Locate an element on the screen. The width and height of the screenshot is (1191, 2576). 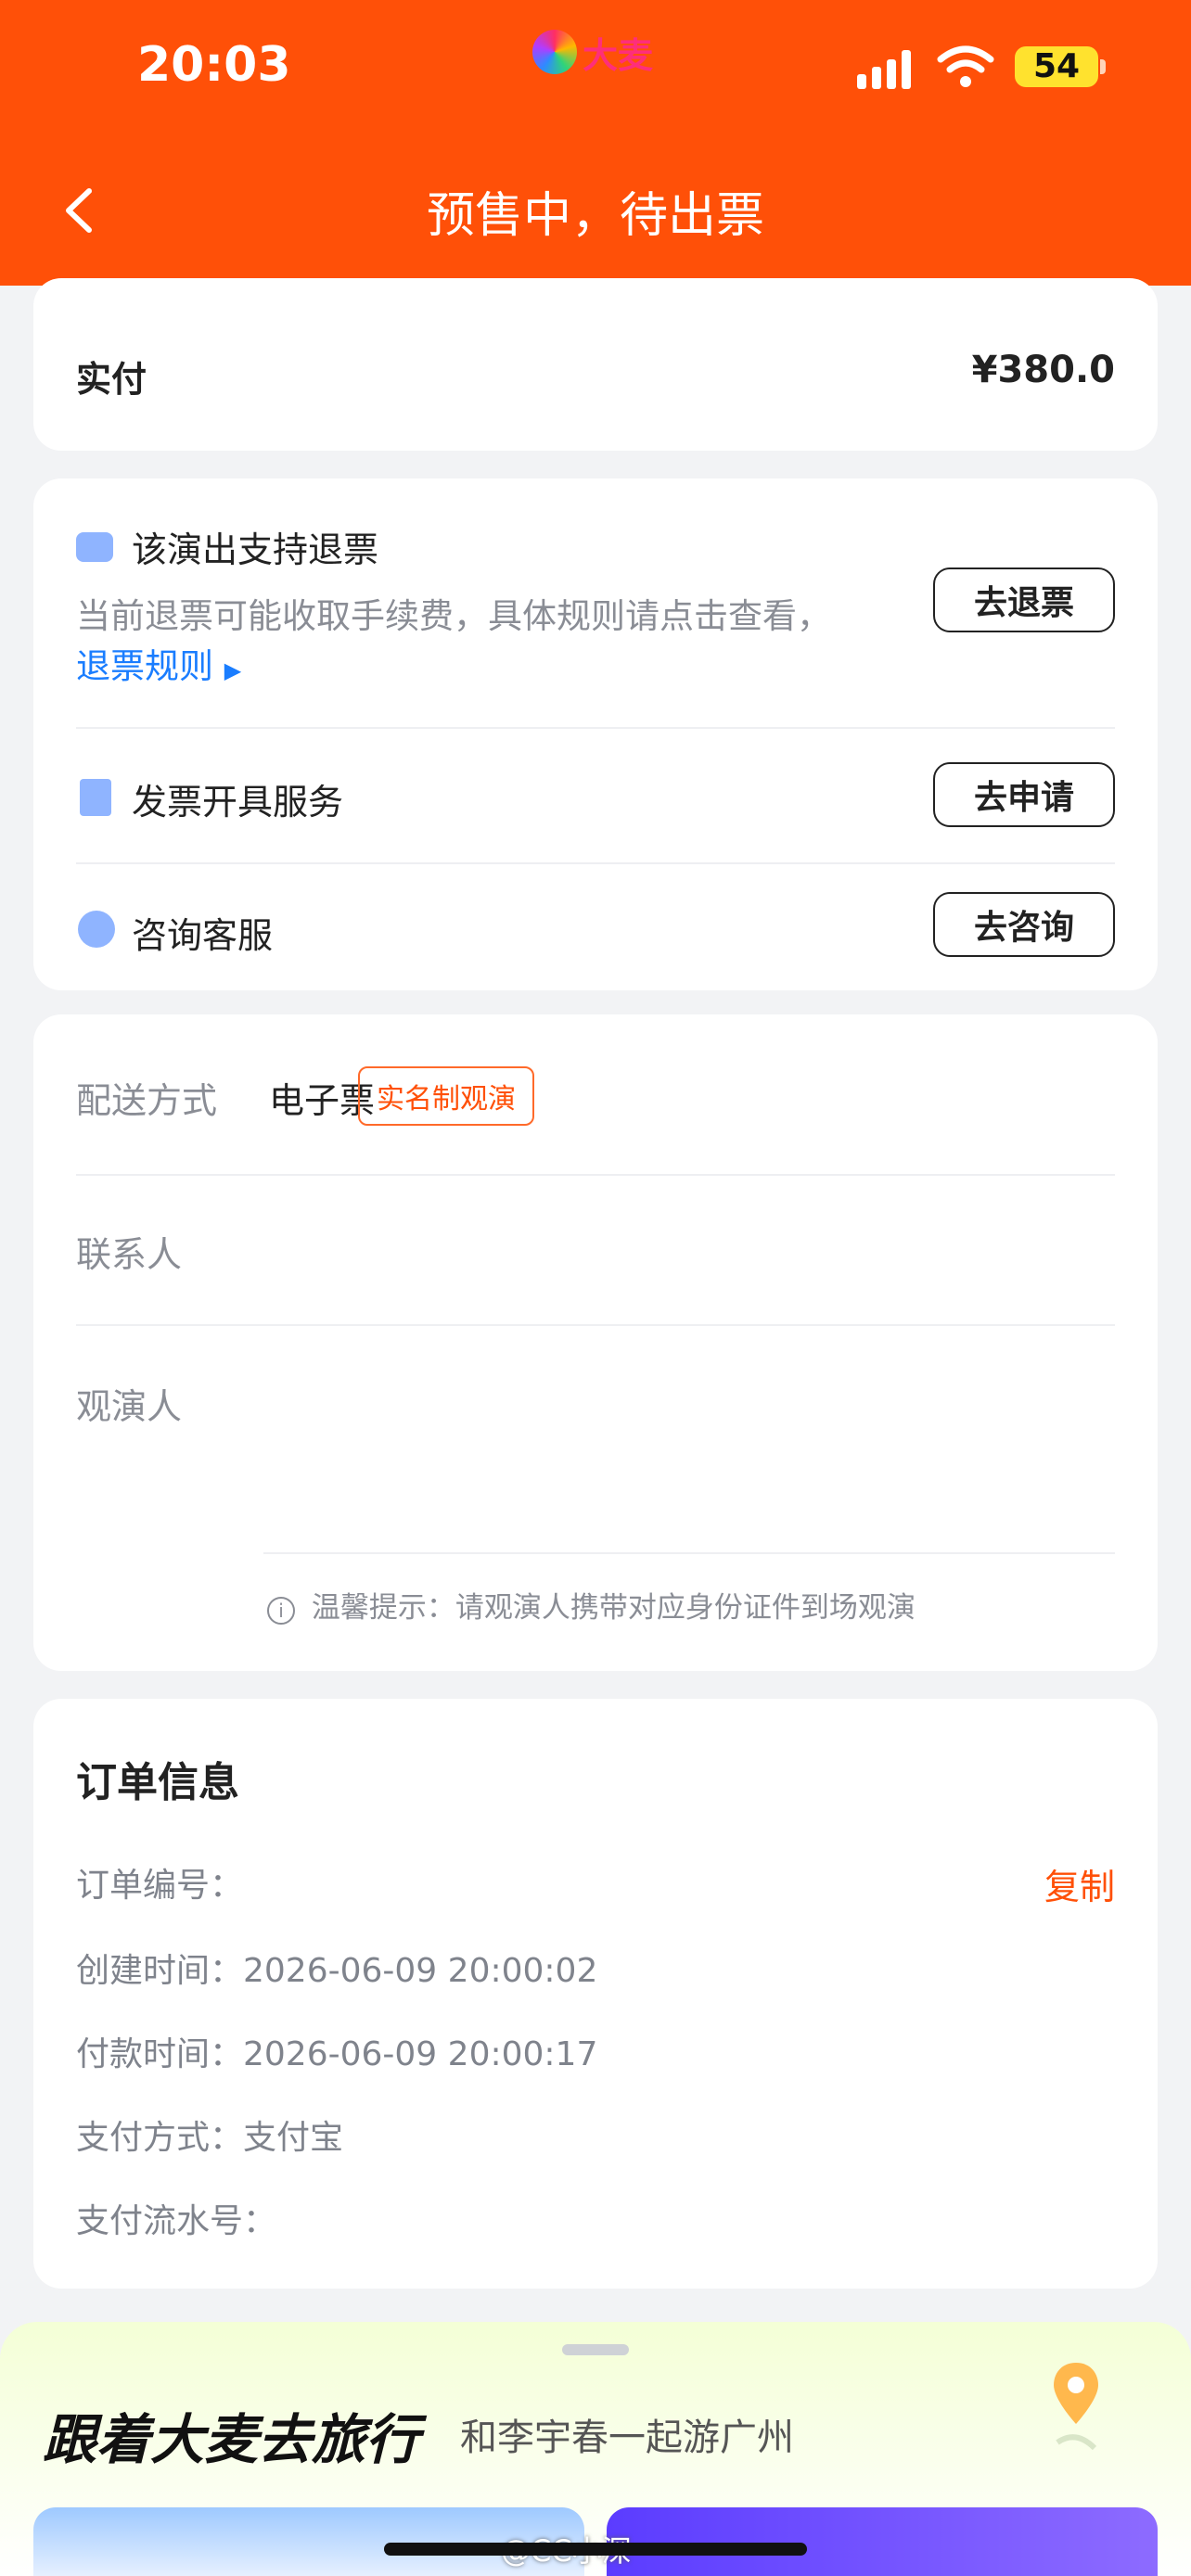
drag-handle is located at coordinates (595, 2350).